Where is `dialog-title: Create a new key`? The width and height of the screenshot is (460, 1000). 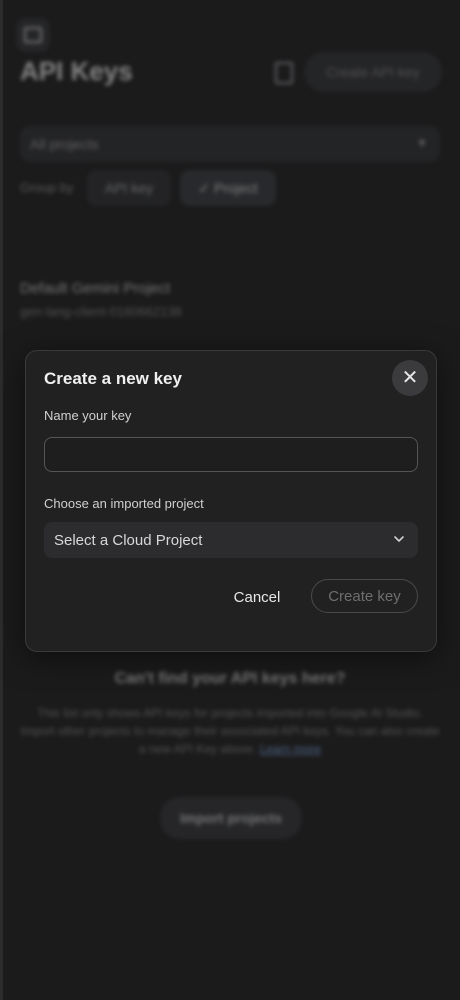
dialog-title: Create a new key is located at coordinates (113, 378).